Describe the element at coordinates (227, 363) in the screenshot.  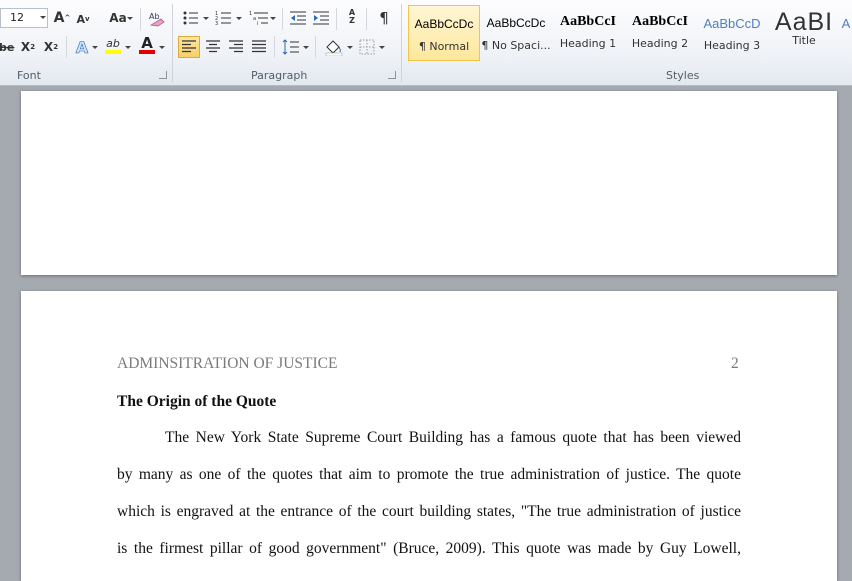
I see `running-header: ADMINSITRATION OF JUSTICE` at that location.